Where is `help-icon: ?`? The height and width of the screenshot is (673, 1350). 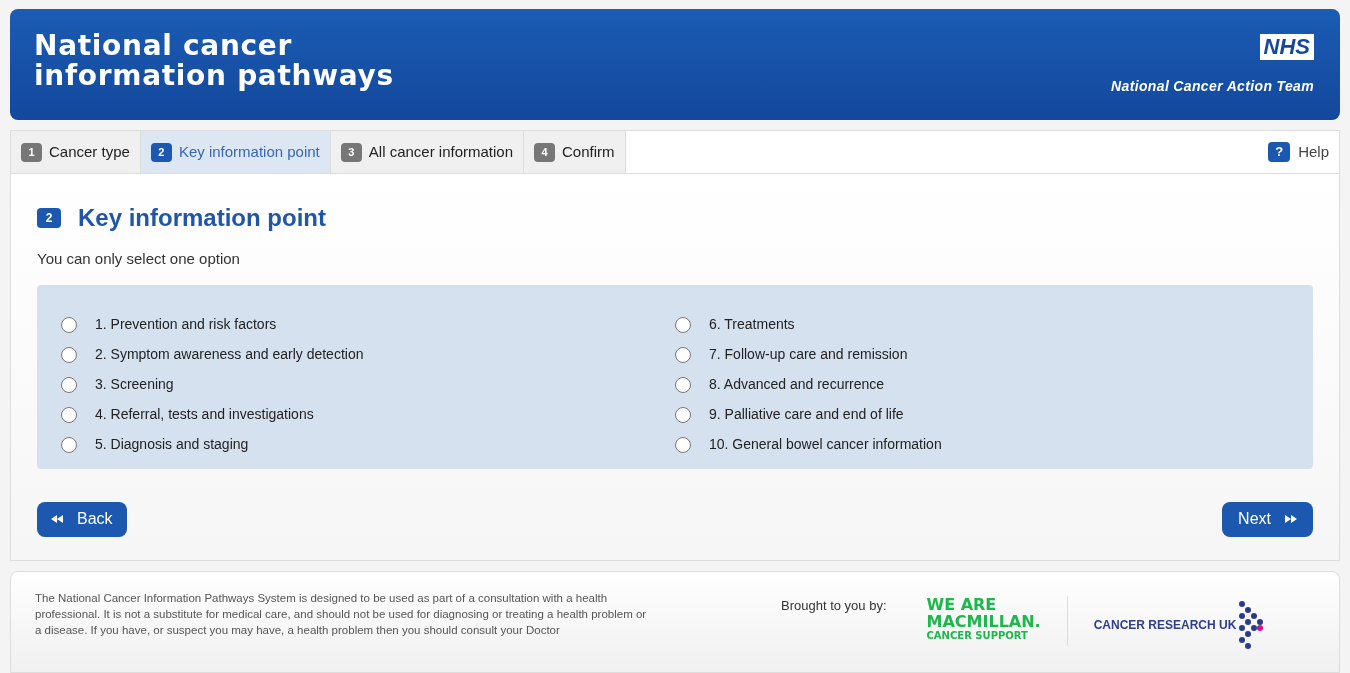
help-icon: ? is located at coordinates (1279, 152).